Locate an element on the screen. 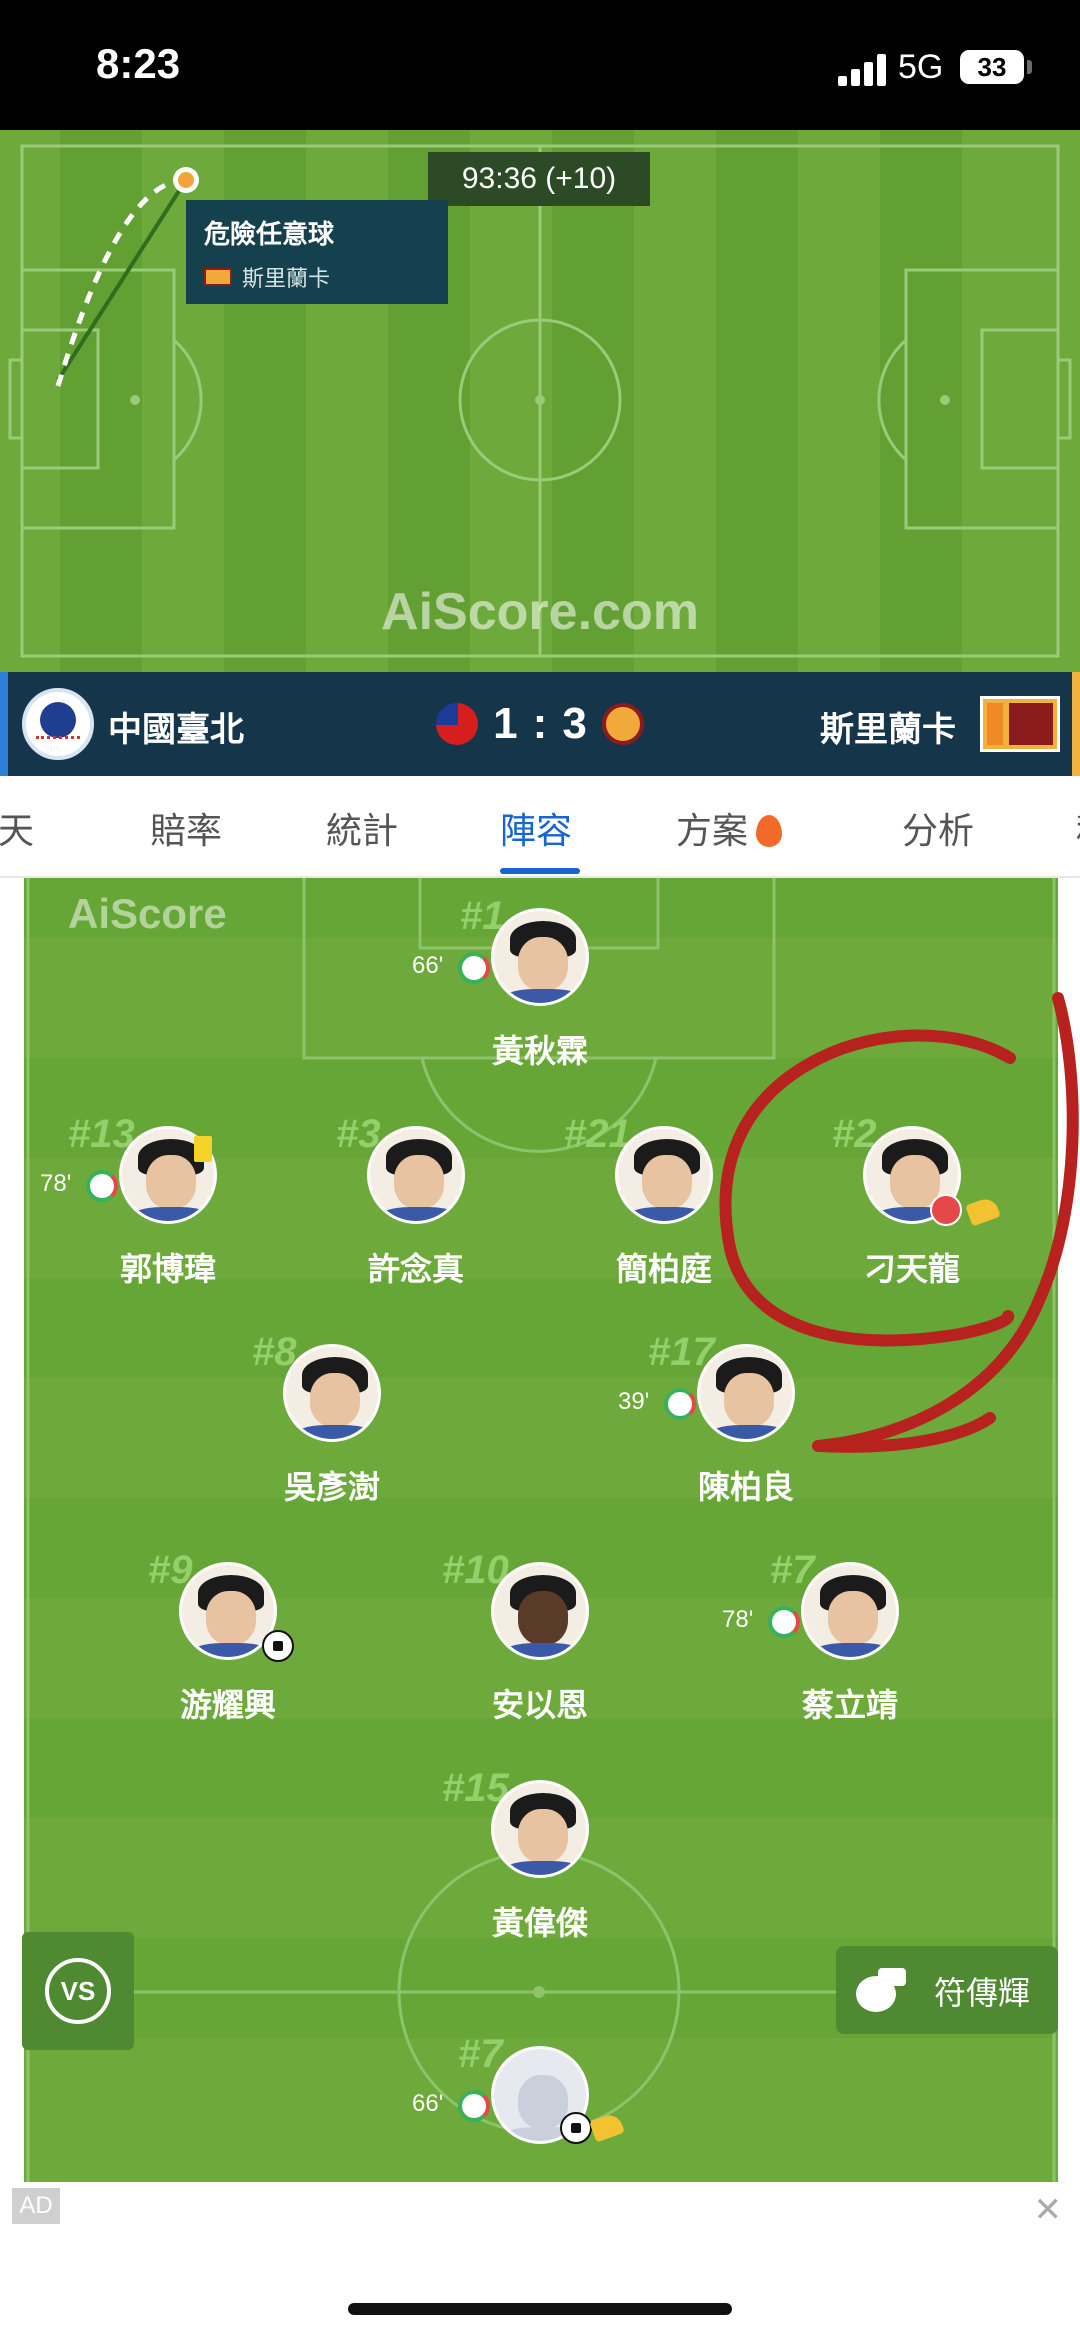  tab-chat: 聊天 is located at coordinates (17, 828).